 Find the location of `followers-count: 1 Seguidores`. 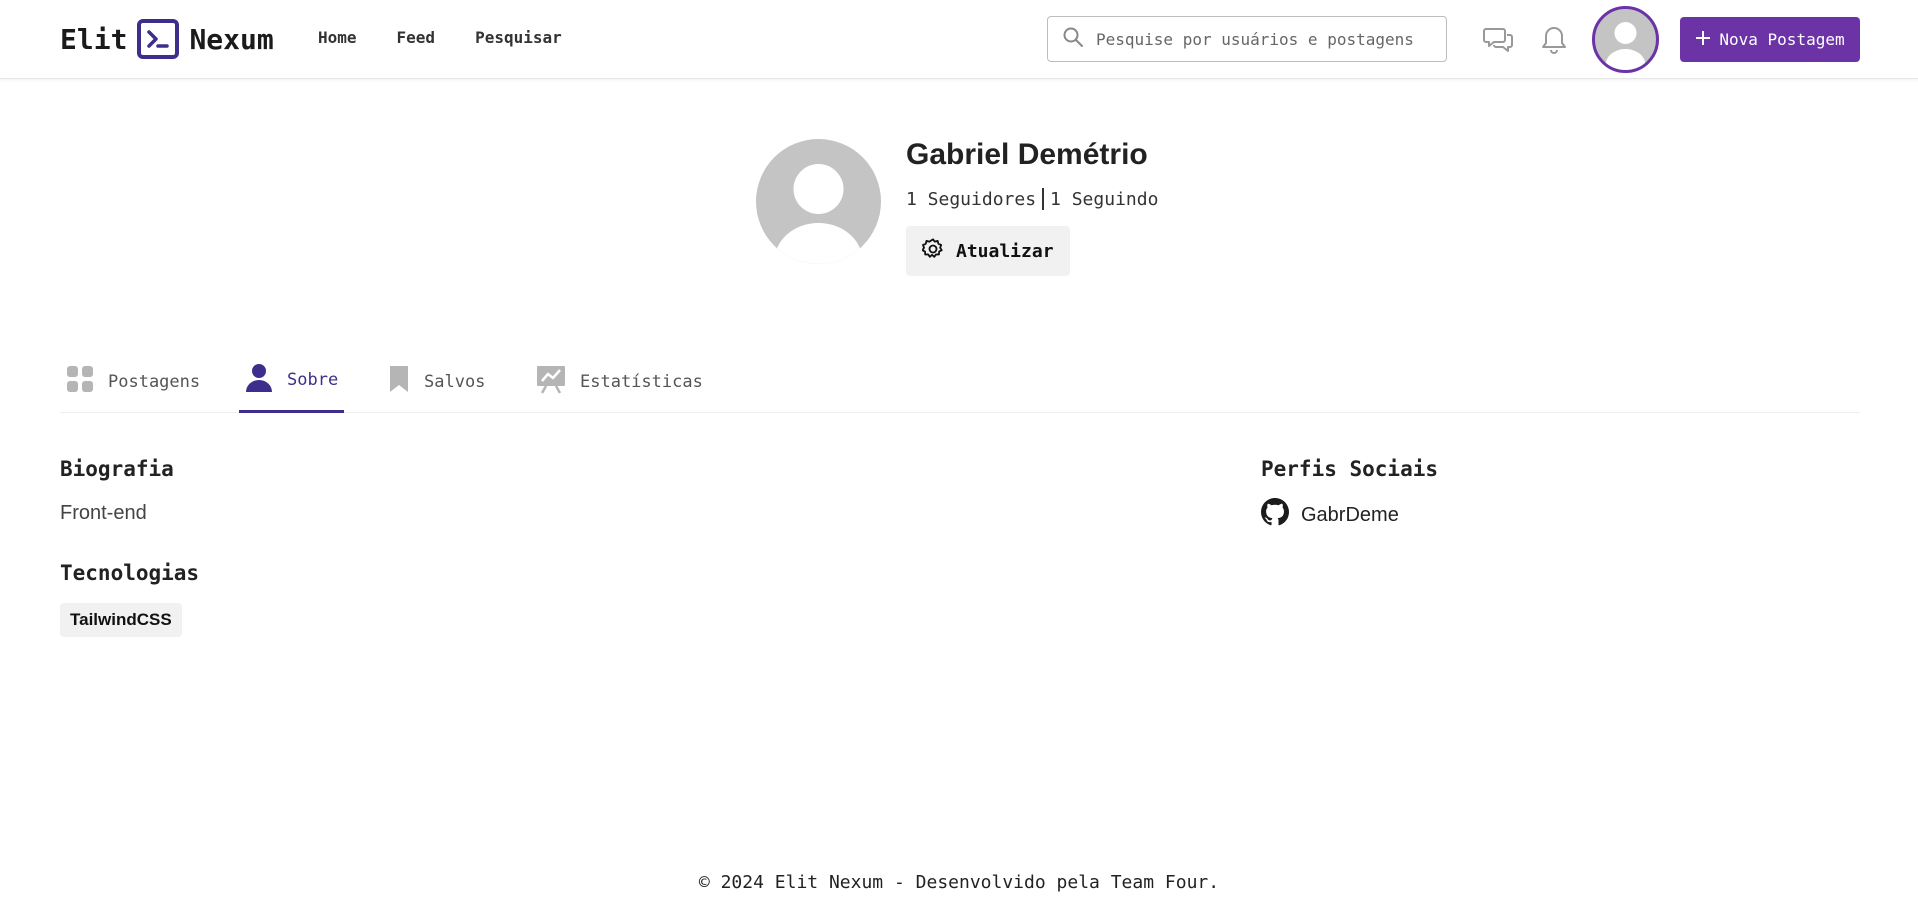

followers-count: 1 Seguidores is located at coordinates (971, 199).